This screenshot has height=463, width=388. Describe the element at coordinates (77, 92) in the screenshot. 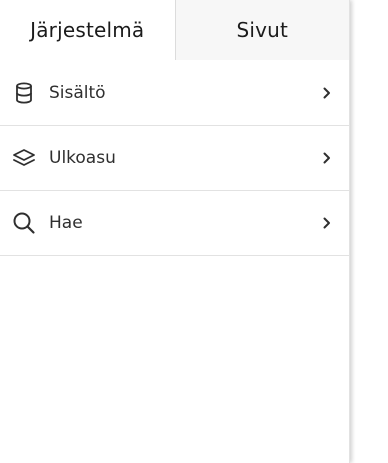

I see `menu-item-label: Sisältö` at that location.